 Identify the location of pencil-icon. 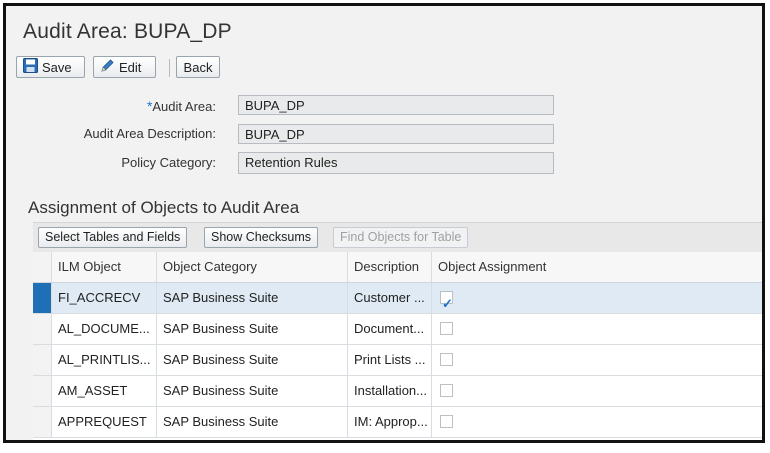
(107, 67).